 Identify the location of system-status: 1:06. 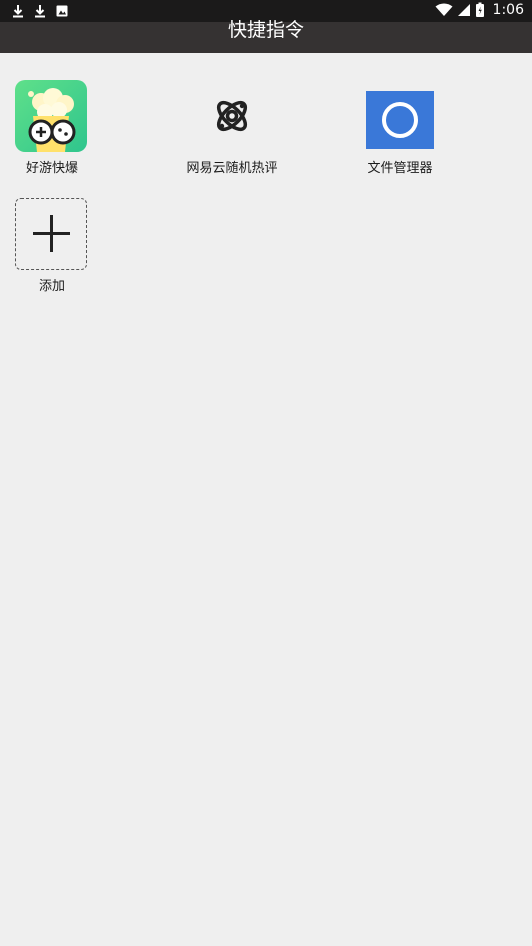
(479, 10).